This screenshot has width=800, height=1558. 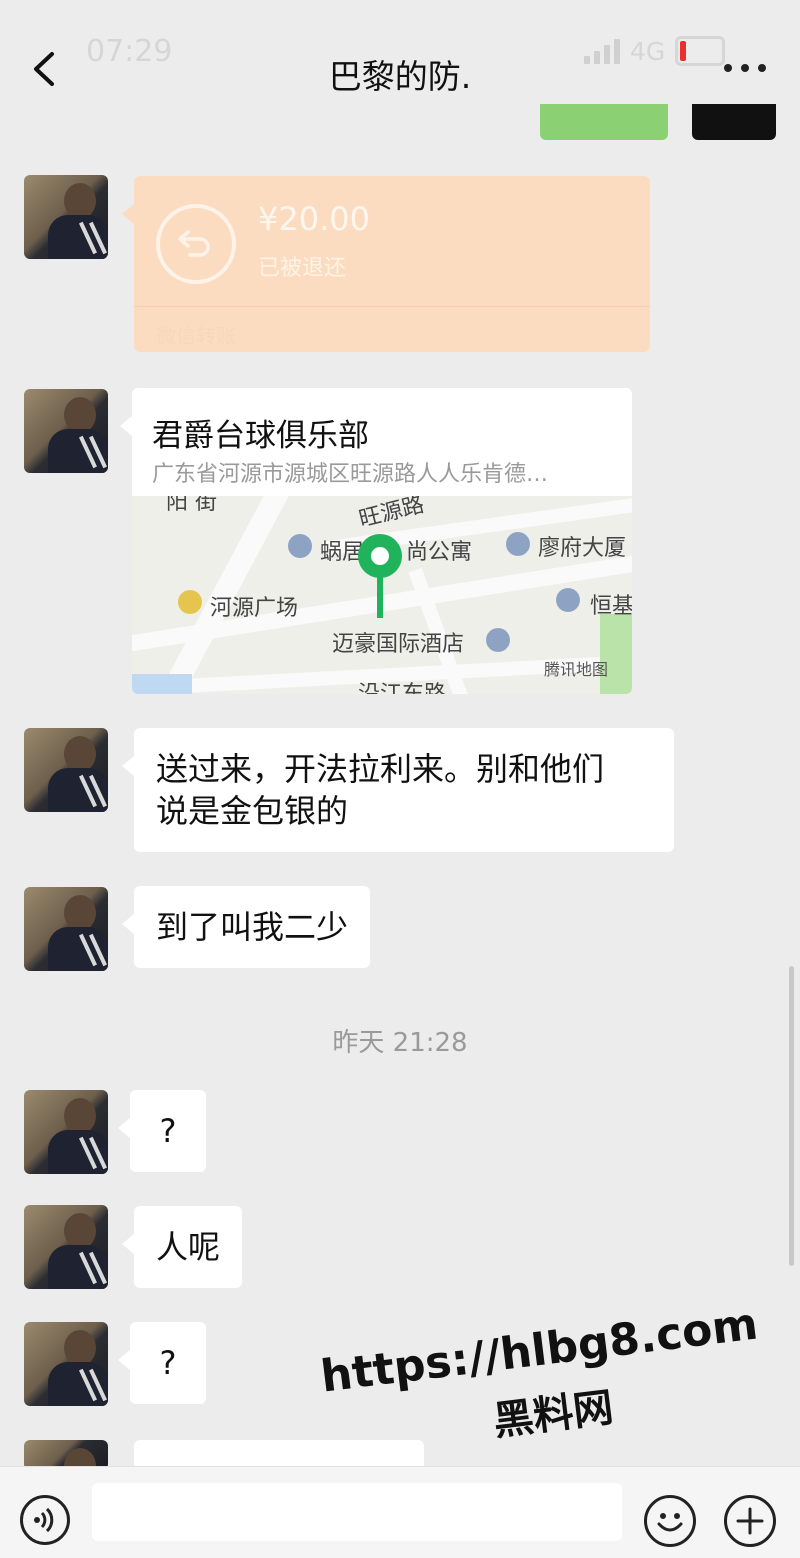 What do you see at coordinates (400, 1043) in the screenshot?
I see `message-timestamp: 昨天 21:28` at bounding box center [400, 1043].